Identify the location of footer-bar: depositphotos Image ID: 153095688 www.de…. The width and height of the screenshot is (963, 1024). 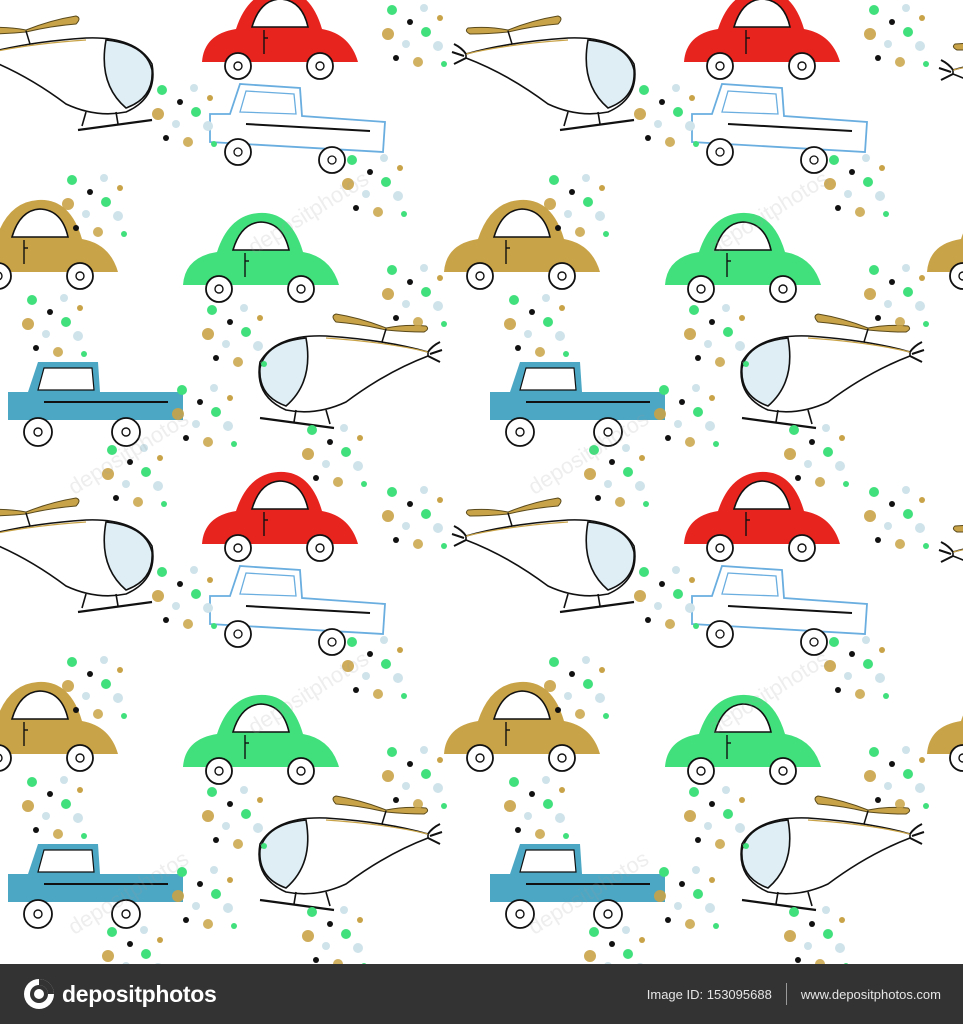
(481, 994).